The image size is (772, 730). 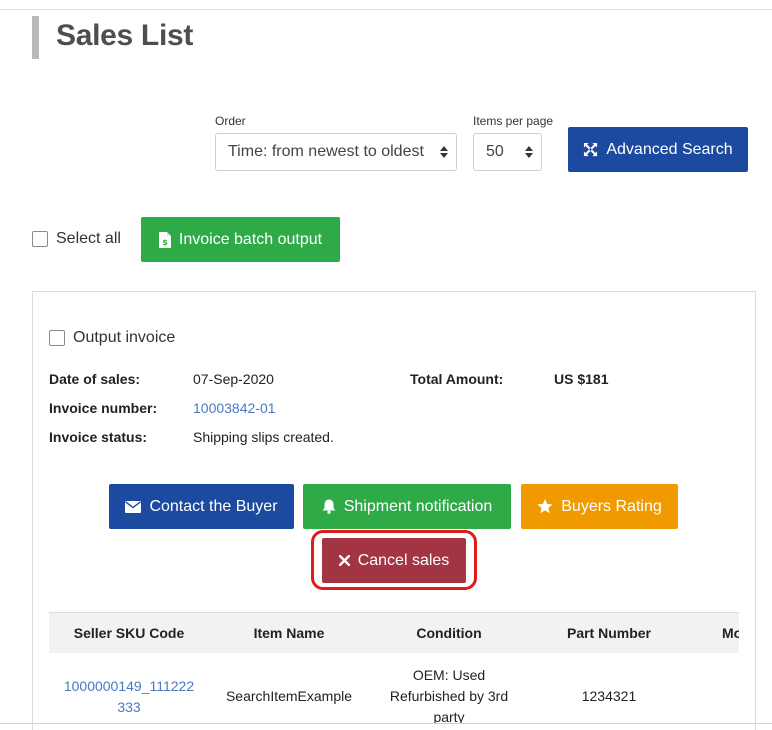 I want to click on select-all-checkbox, so click(x=40, y=239).